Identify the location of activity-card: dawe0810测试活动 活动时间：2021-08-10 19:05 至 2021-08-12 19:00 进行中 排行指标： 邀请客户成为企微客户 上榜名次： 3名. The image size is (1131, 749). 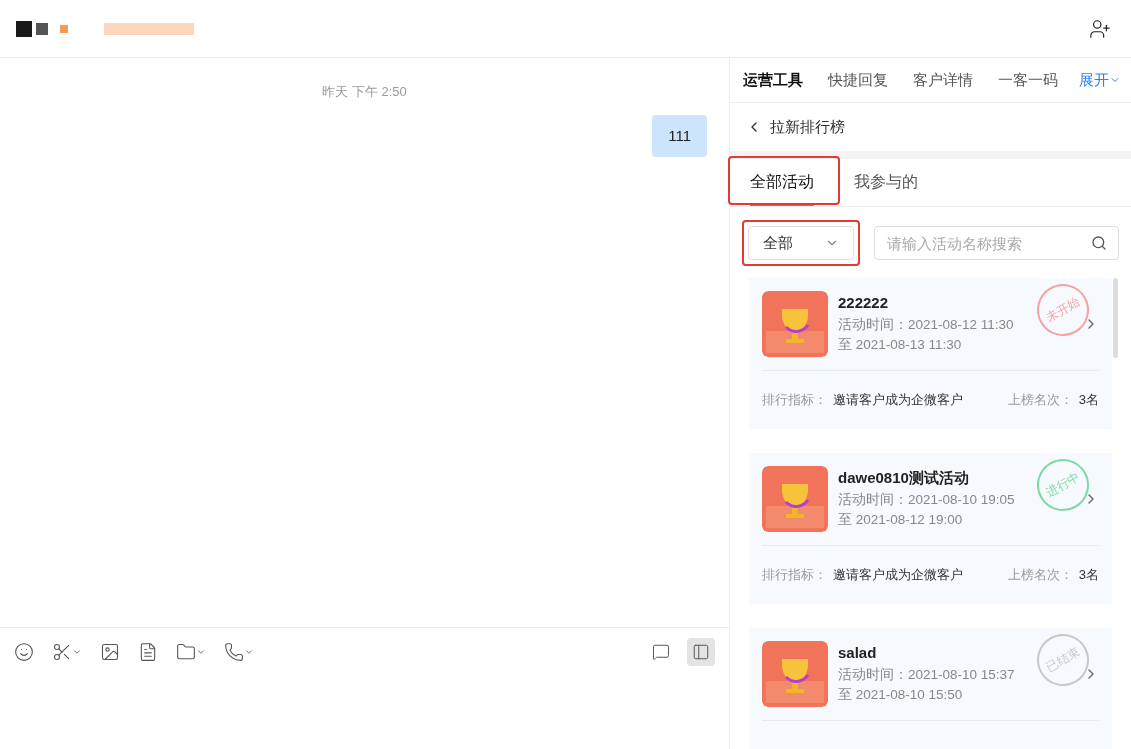
(930, 528).